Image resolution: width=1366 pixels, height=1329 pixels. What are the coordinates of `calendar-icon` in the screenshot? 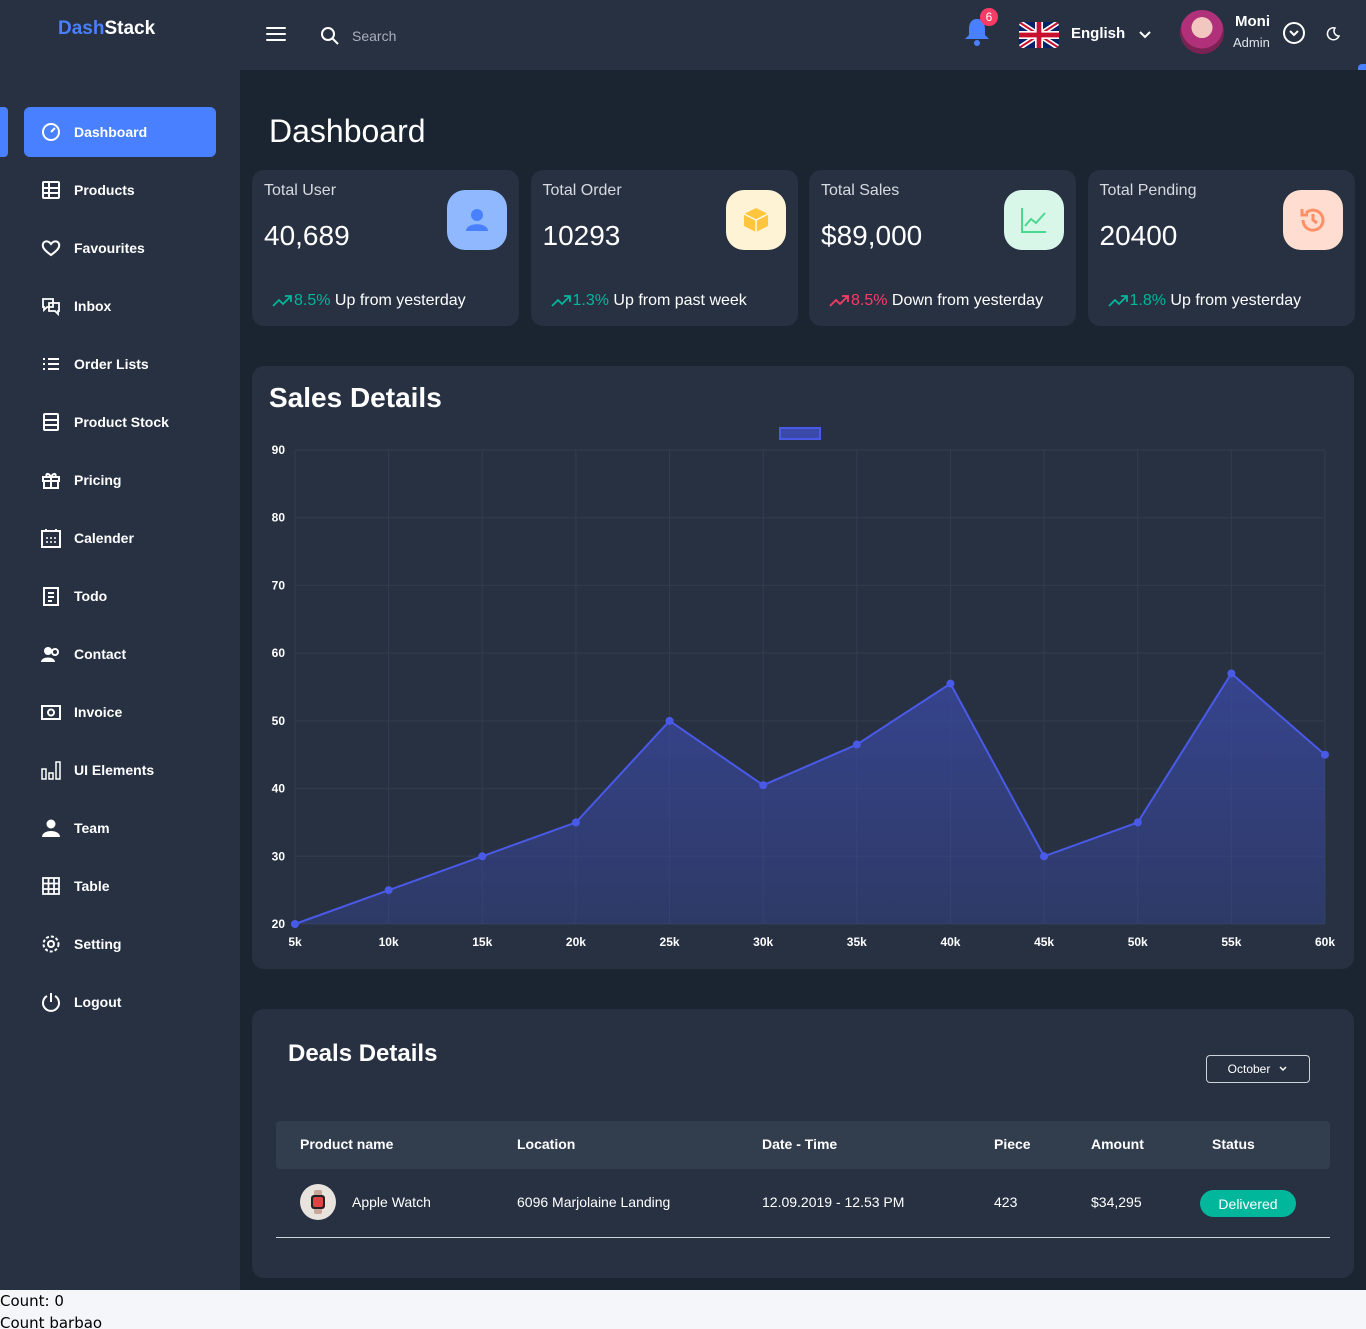 It's located at (51, 538).